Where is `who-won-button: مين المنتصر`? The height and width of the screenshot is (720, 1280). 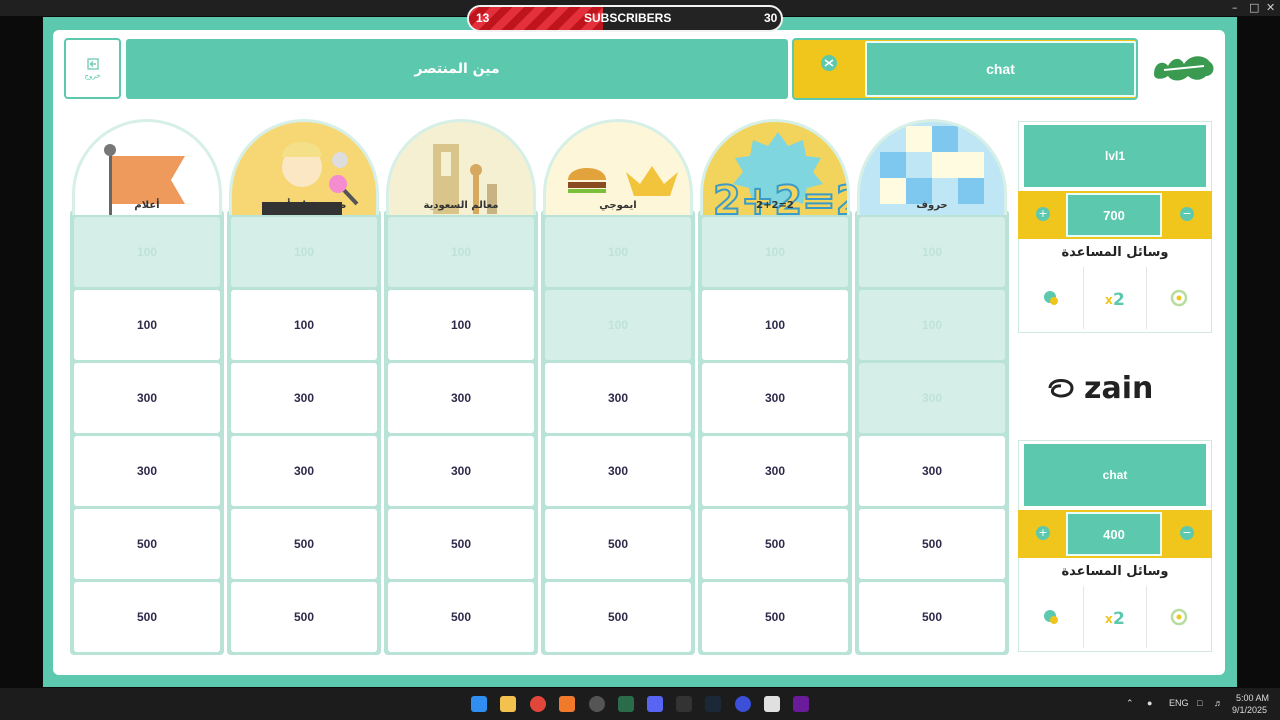
who-won-button: مين المنتصر is located at coordinates (457, 69).